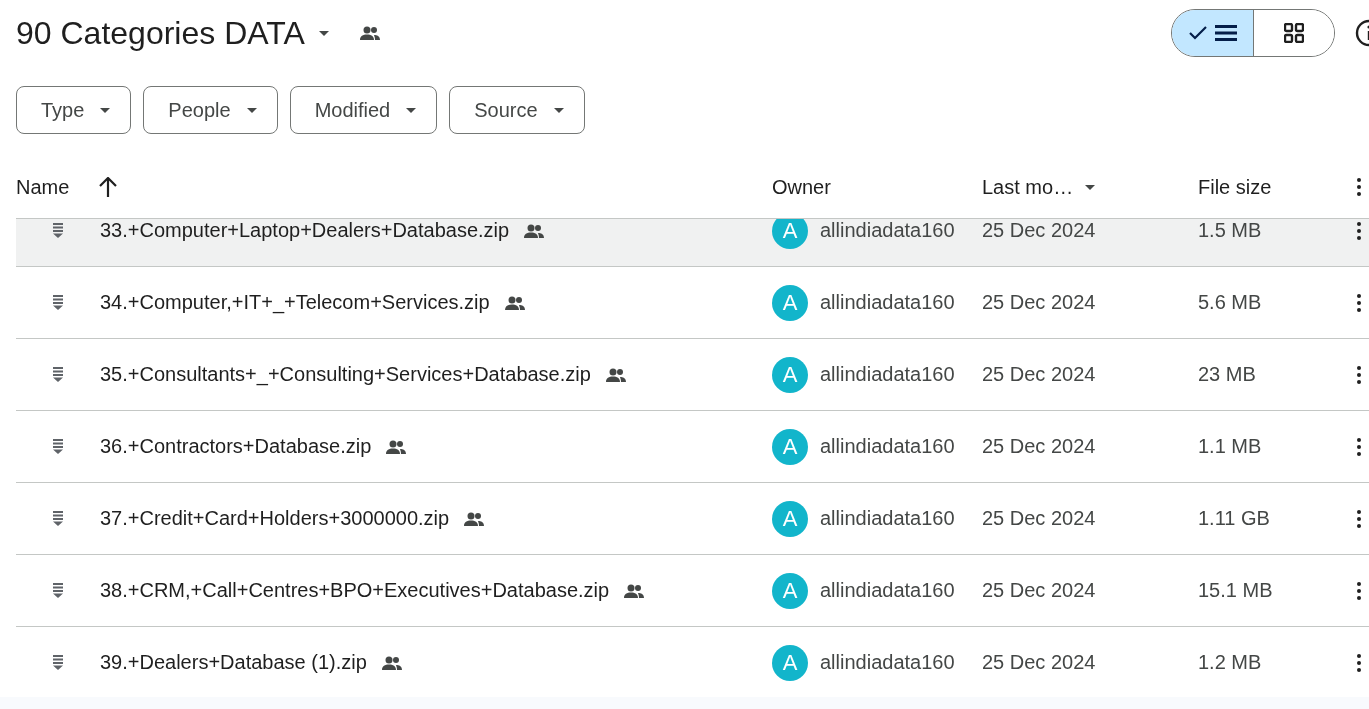  I want to click on file-name: 33.+Computer+Laptop+Dealers+Database.zip, so click(305, 230).